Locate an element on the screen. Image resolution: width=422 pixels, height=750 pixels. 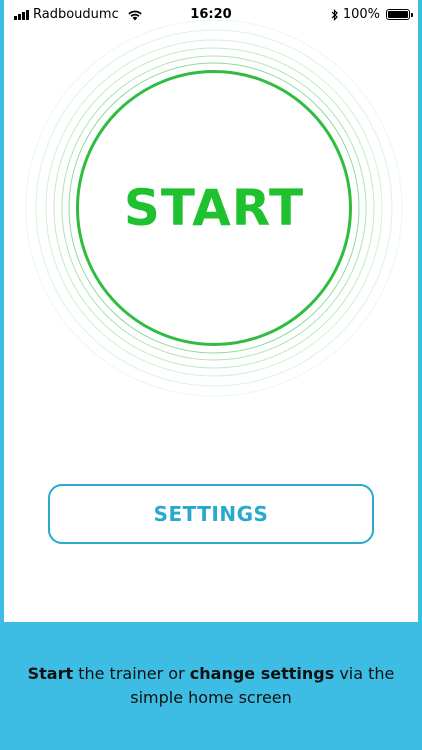
settings-button: SETTINGS is located at coordinates (211, 514).